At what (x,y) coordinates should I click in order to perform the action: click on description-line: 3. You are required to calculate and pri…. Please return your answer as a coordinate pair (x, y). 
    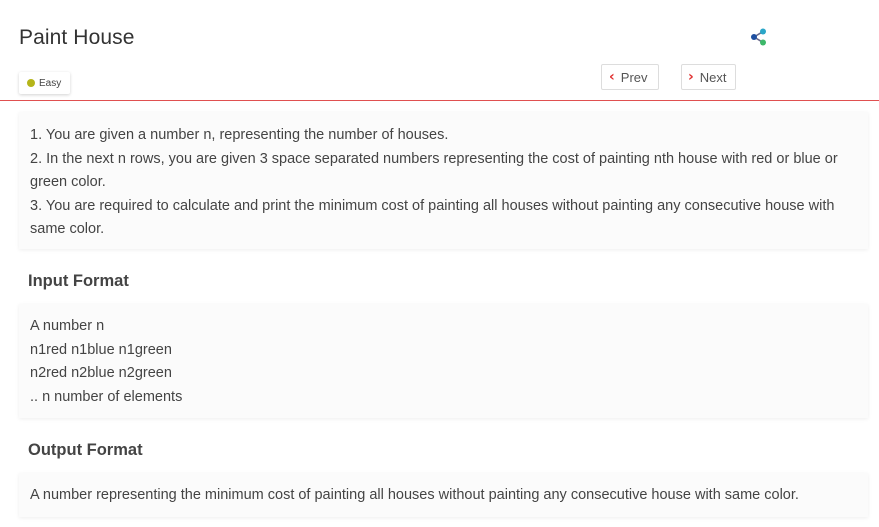
    Looking at the image, I should click on (432, 217).